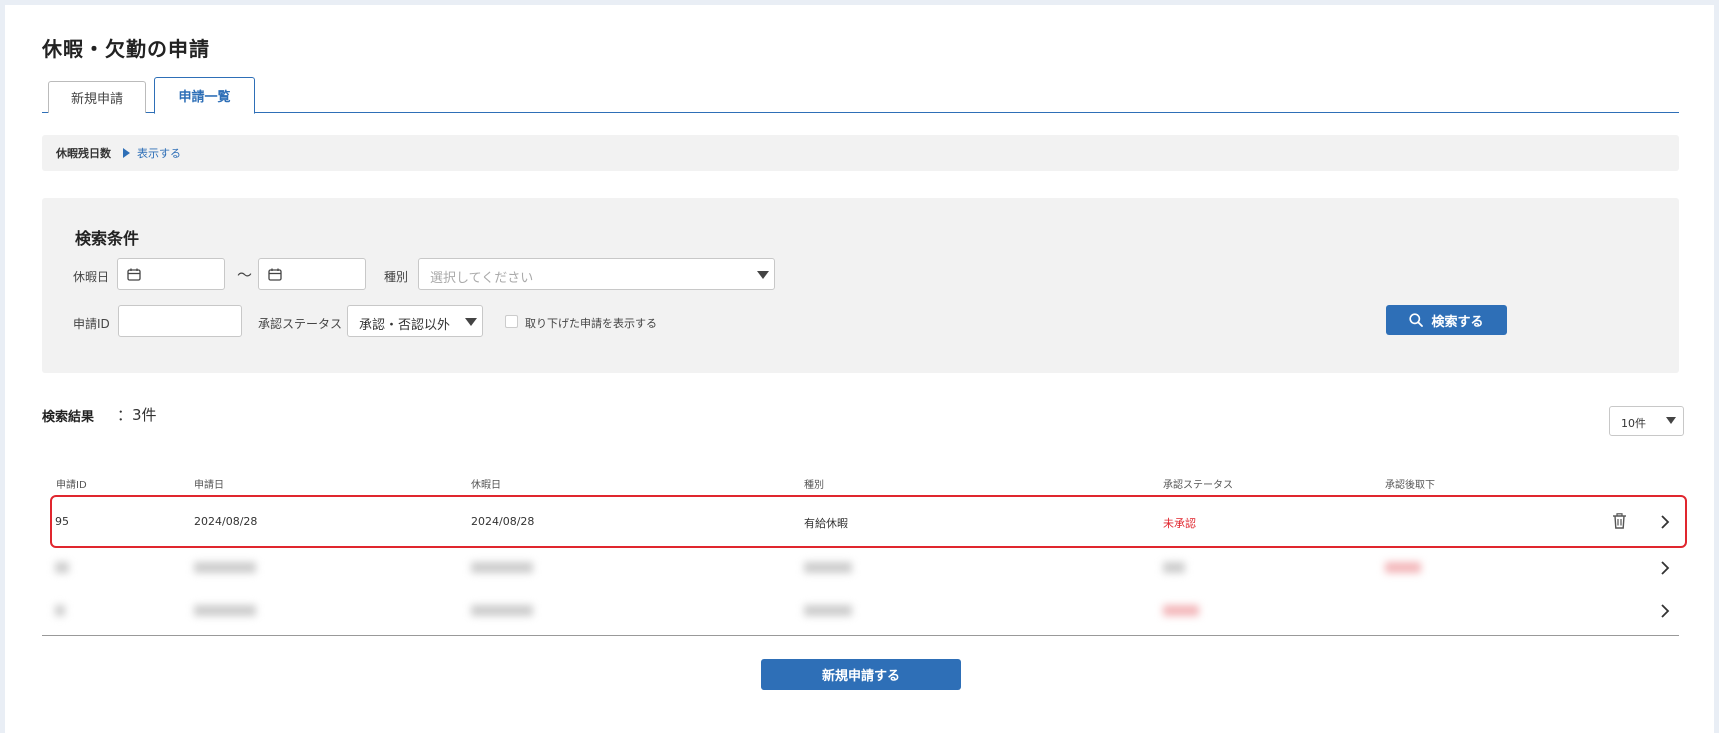  What do you see at coordinates (826, 523) in the screenshot?
I see `cell-type: 有給休暇` at bounding box center [826, 523].